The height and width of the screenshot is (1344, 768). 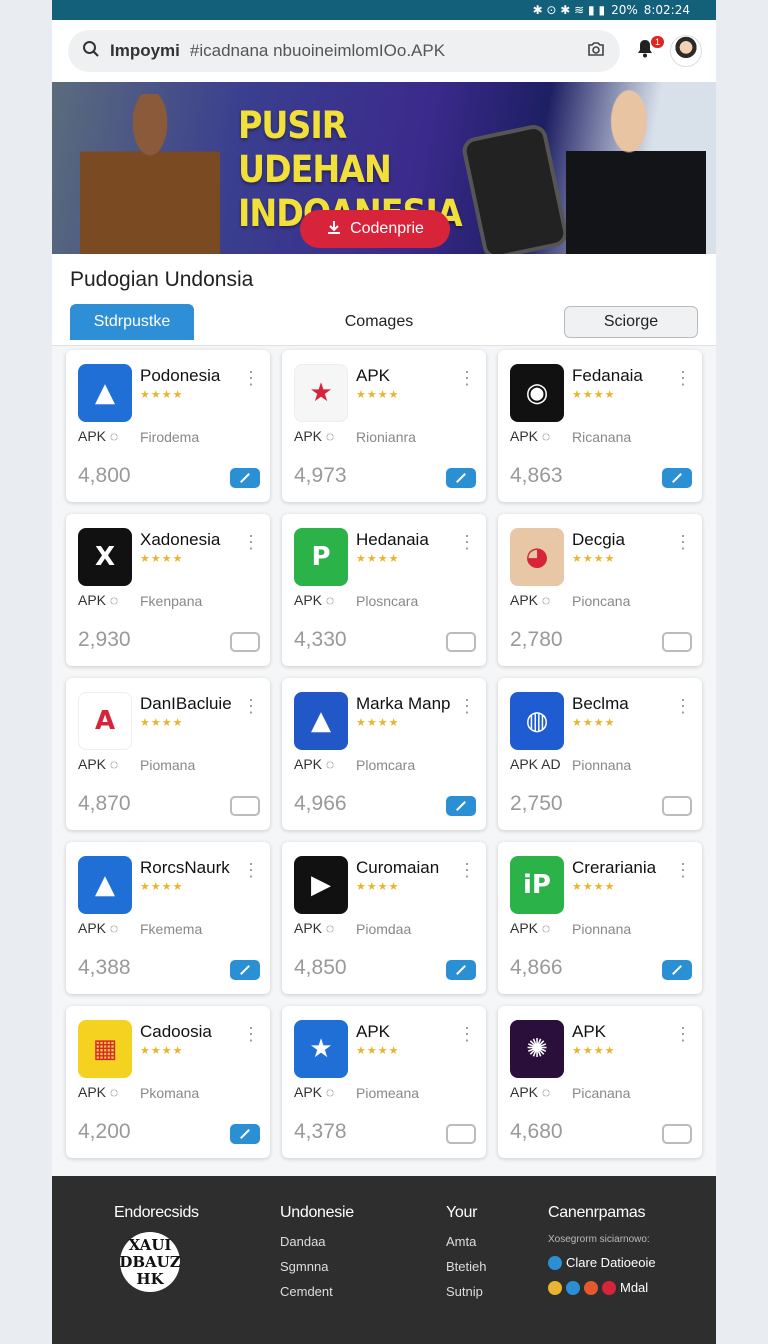 I want to click on app-card: P Hedanaia ★★★★ ⋮ APK ◌ Plosncara 4,330, so click(x=384, y=590).